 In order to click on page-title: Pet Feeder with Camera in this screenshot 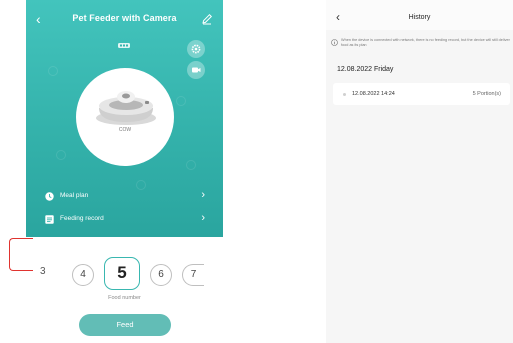, I will do `click(124, 18)`.